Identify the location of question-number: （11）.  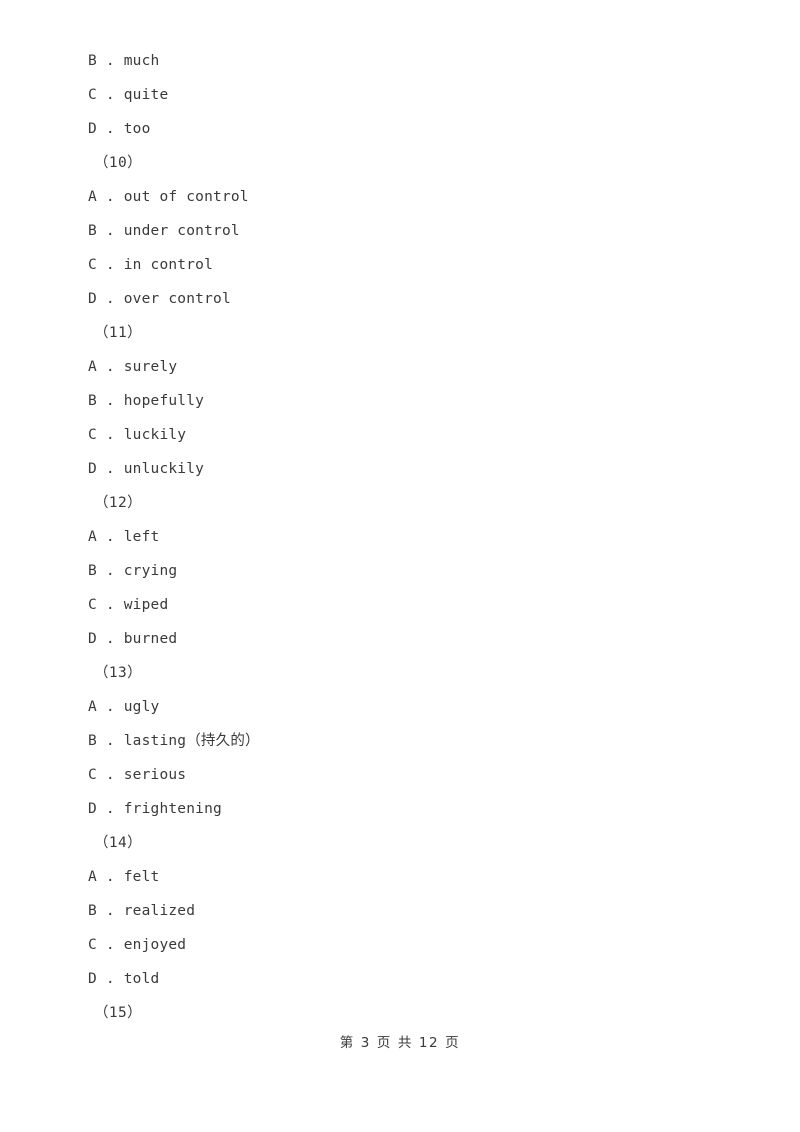
(118, 333).